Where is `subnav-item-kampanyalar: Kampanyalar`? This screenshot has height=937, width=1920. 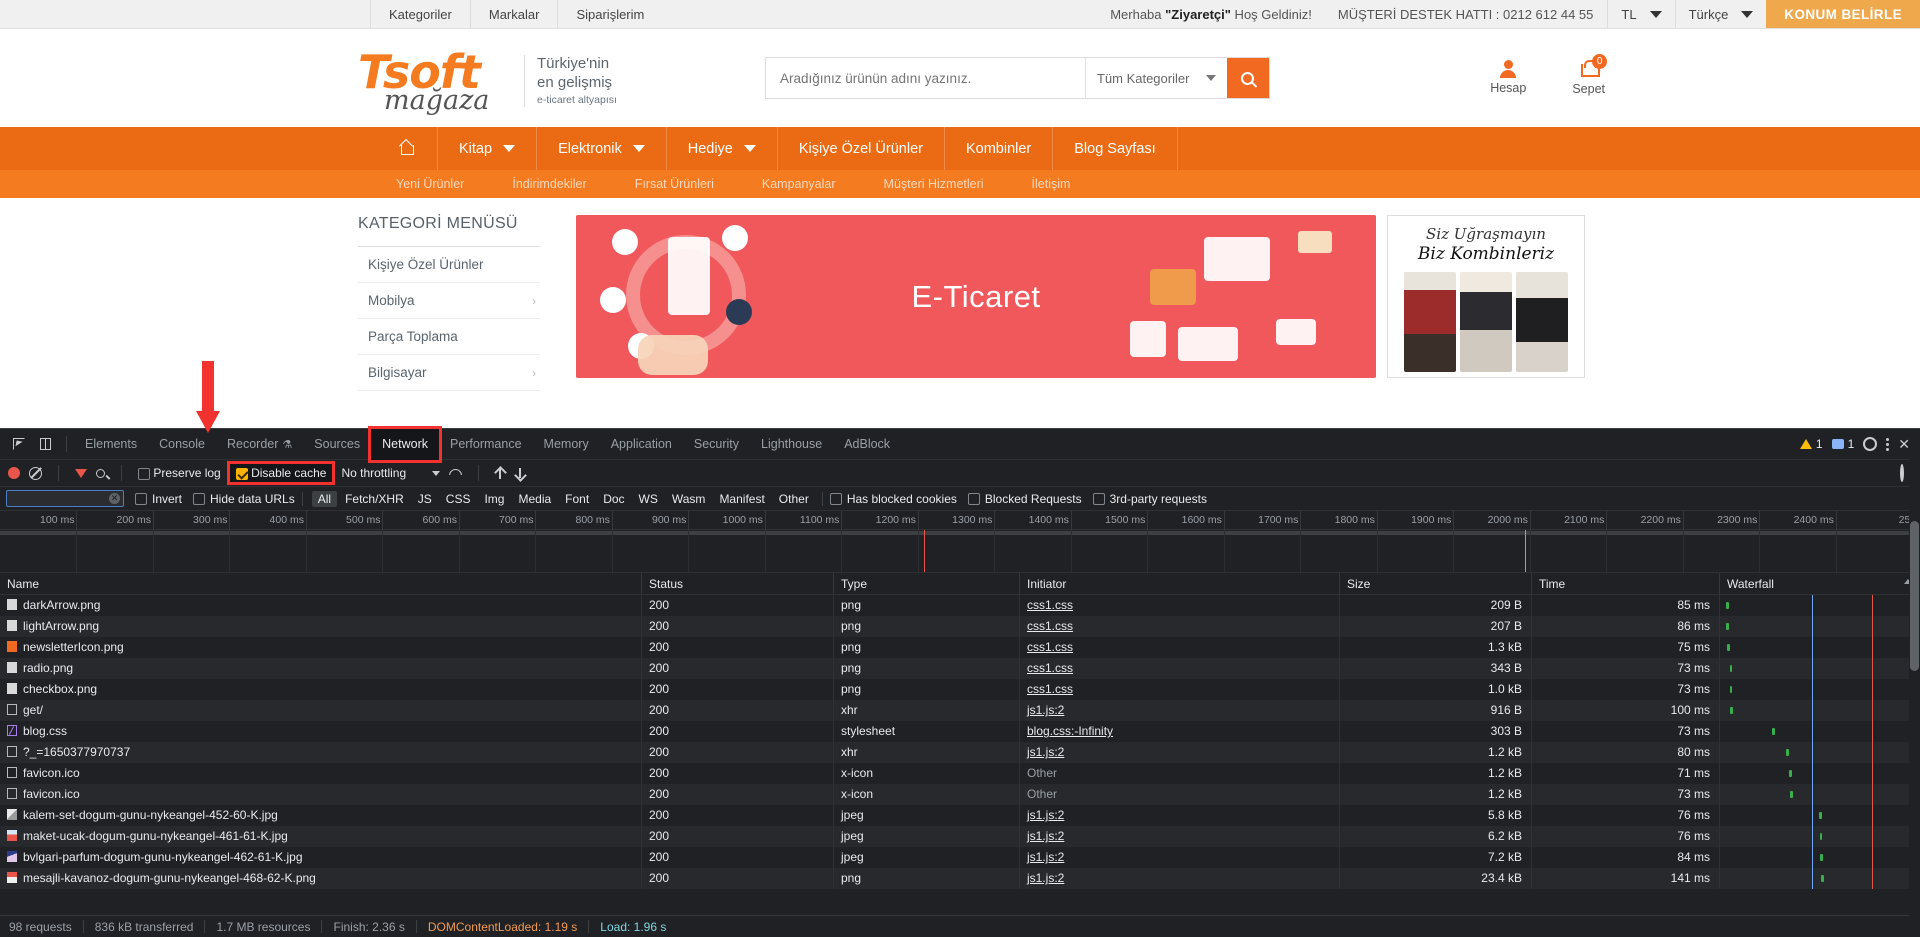 subnav-item-kampanyalar: Kampanyalar is located at coordinates (799, 184).